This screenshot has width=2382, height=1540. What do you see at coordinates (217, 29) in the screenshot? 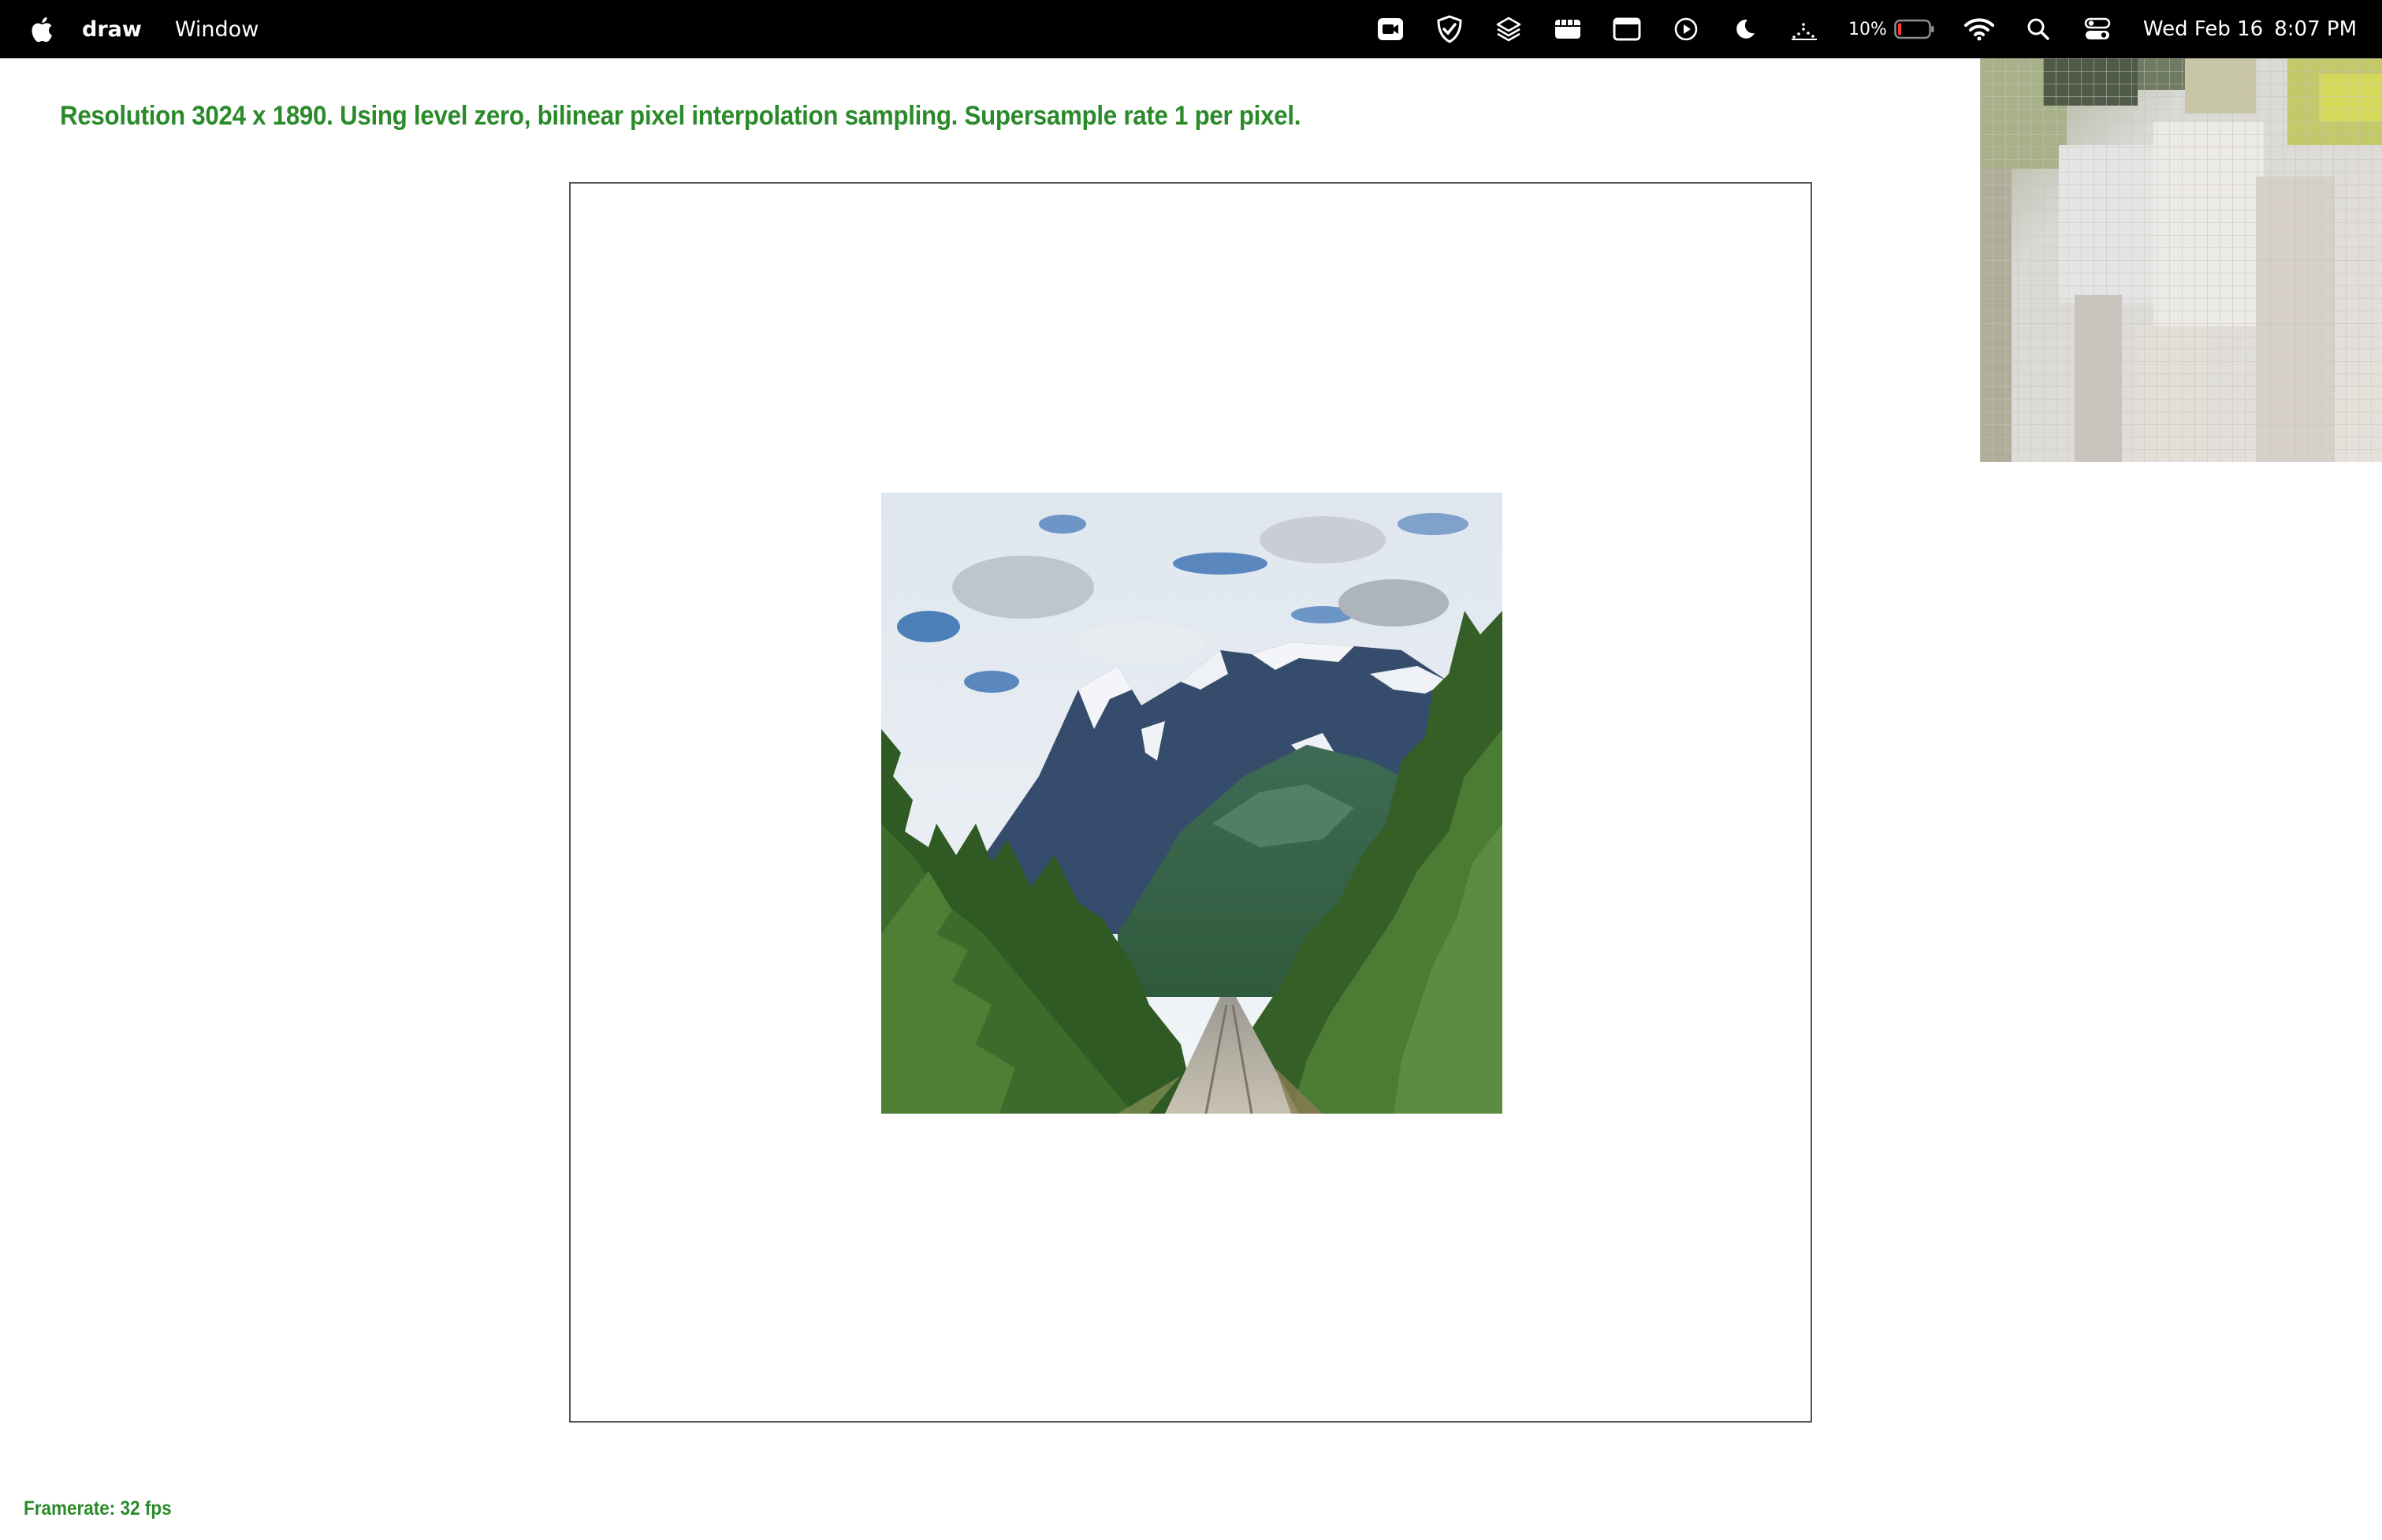
I see `window-menu: Window` at bounding box center [217, 29].